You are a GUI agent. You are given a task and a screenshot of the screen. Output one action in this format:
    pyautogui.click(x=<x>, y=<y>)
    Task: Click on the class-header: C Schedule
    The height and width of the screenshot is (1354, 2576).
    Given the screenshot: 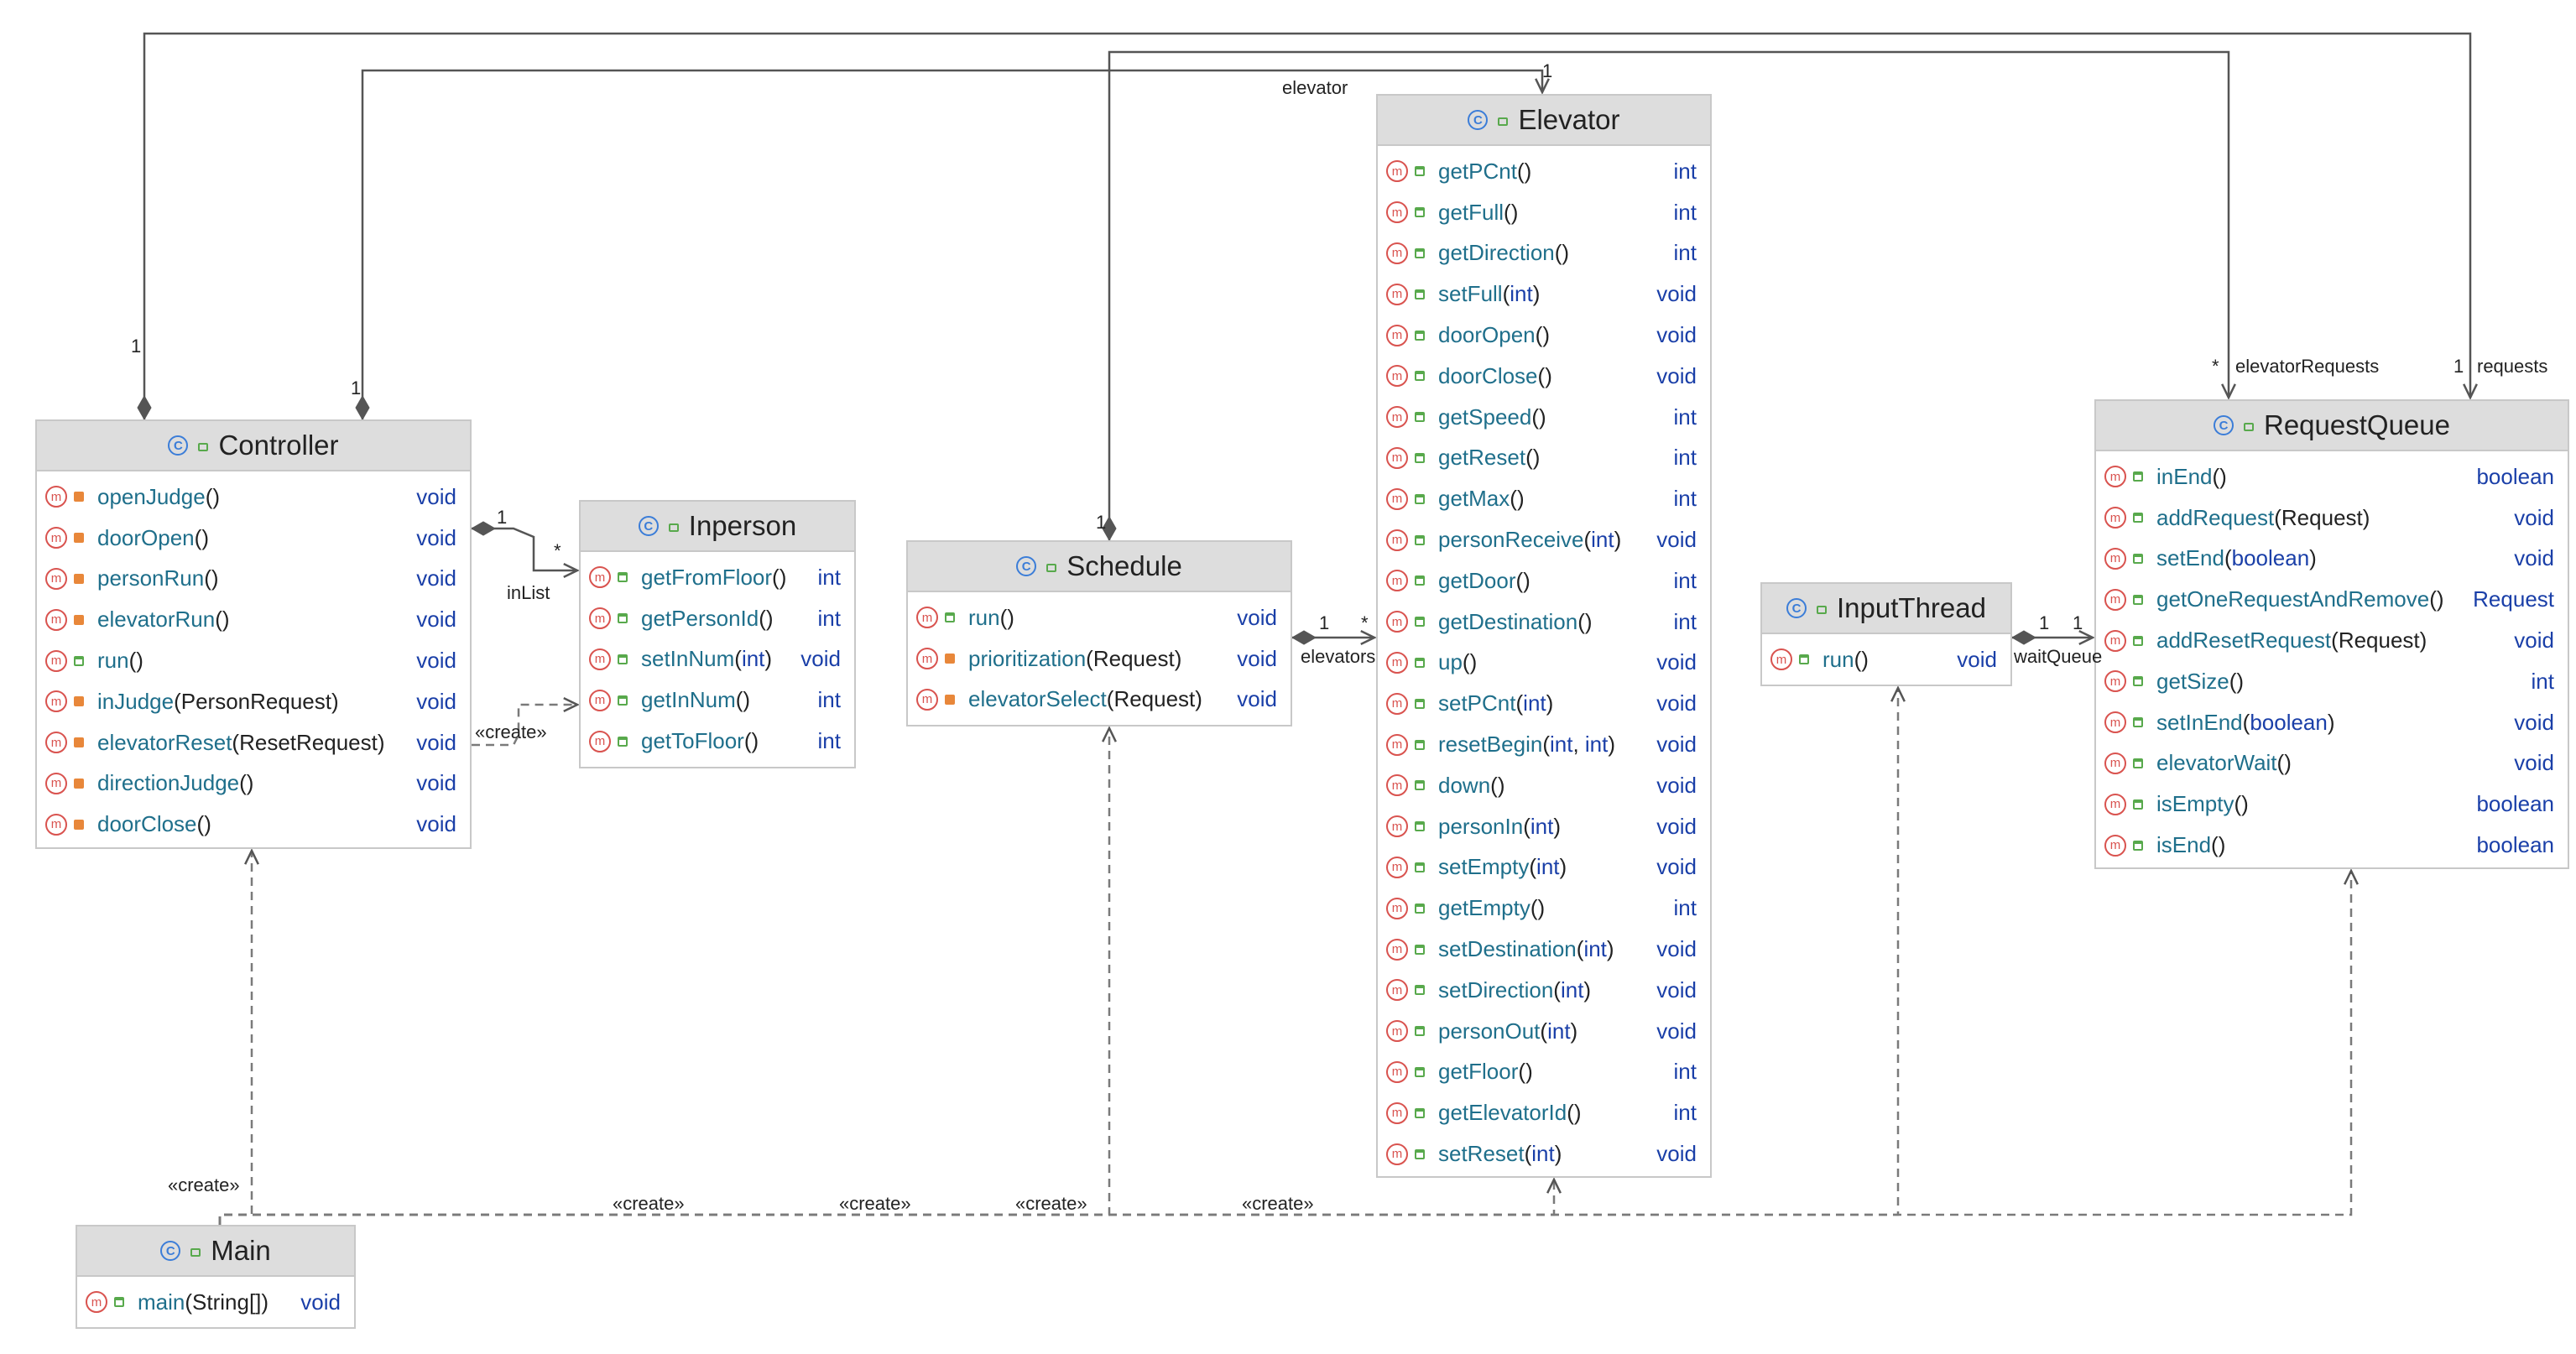 What is the action you would take?
    pyautogui.click(x=1099, y=567)
    